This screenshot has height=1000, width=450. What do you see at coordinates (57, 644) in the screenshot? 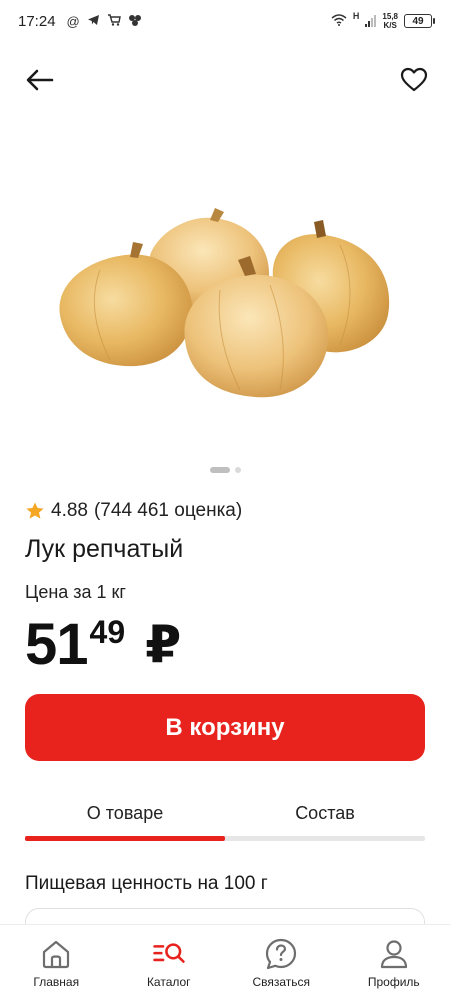
I see `price-rubles: 51` at bounding box center [57, 644].